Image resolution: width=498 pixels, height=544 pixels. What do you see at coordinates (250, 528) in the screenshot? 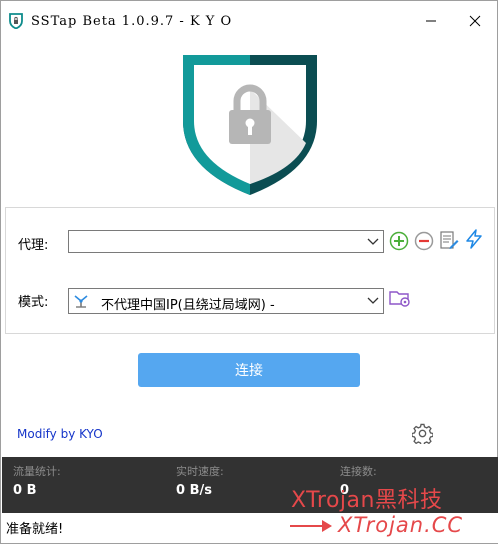
I see `status-bar: 准备就绪! XTrojan.CC` at bounding box center [250, 528].